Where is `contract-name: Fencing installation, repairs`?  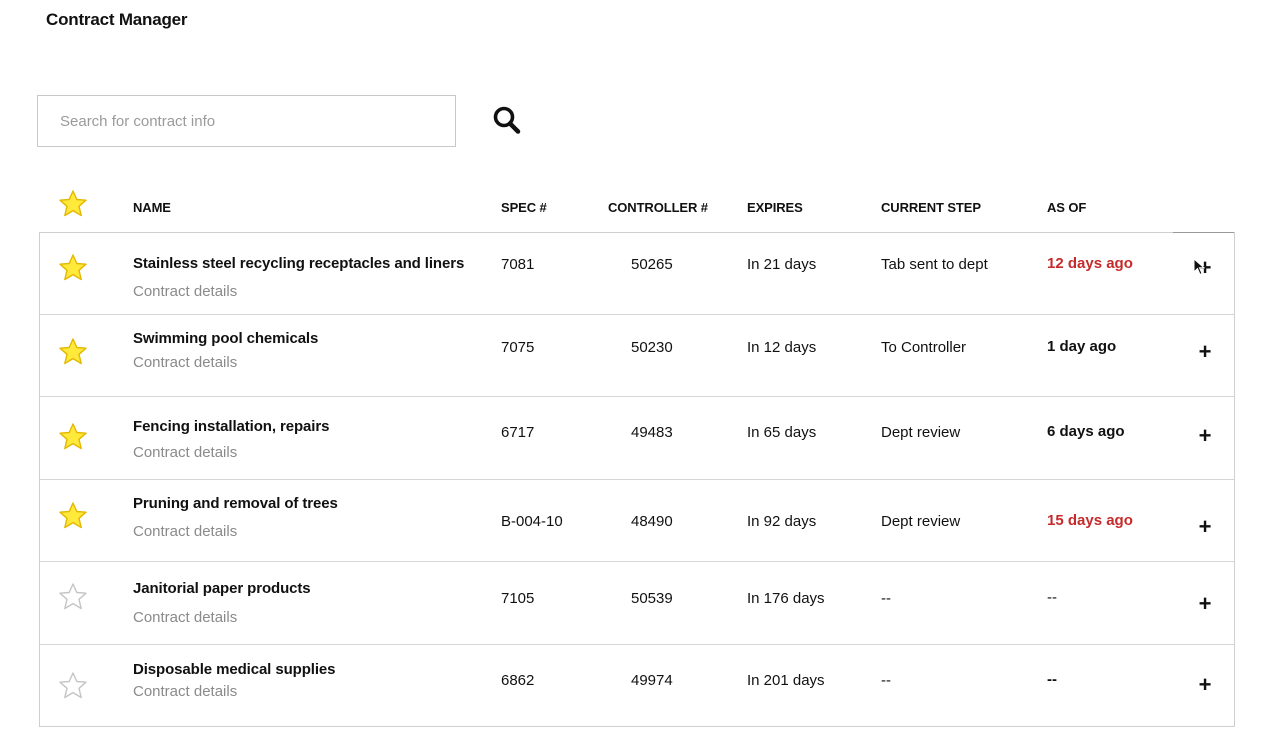 contract-name: Fencing installation, repairs is located at coordinates (231, 426).